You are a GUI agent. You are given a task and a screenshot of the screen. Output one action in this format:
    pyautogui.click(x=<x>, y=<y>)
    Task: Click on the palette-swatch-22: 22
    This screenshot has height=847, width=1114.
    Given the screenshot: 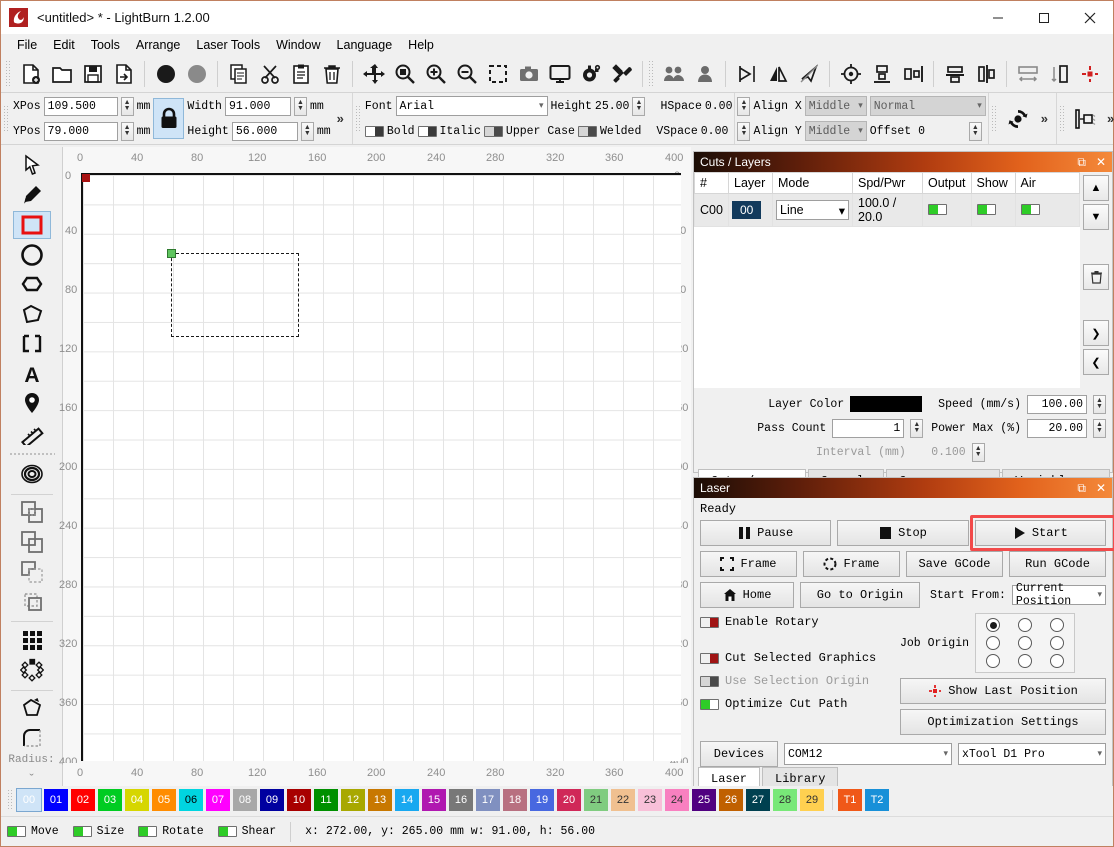 What is the action you would take?
    pyautogui.click(x=623, y=800)
    